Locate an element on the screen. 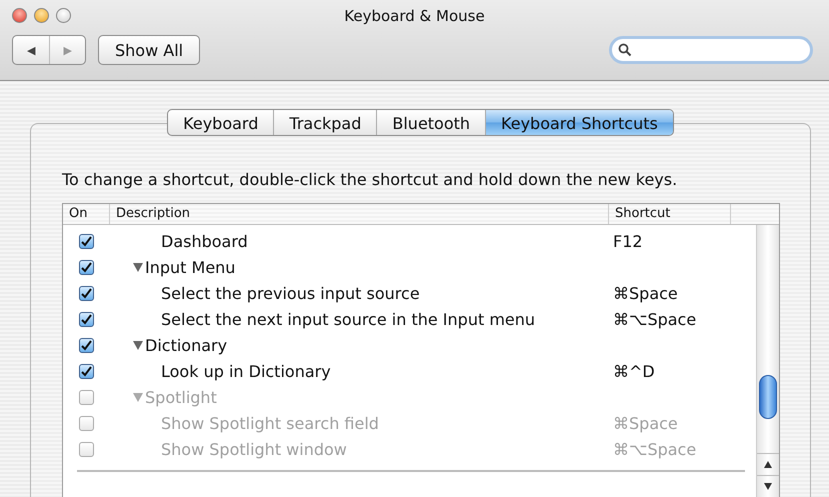  tab: Trackpad is located at coordinates (324, 122).